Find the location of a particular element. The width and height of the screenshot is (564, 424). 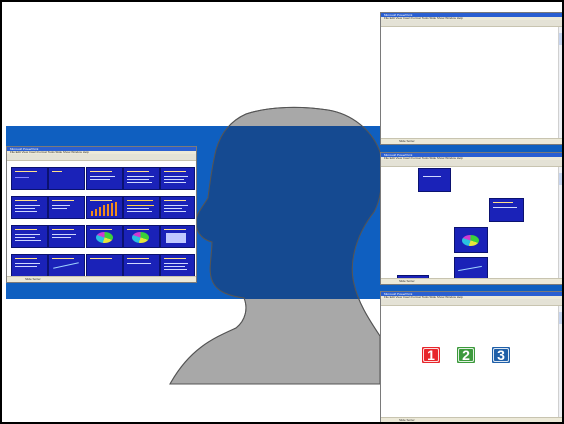

number-button-2: 2 is located at coordinates (466, 355).